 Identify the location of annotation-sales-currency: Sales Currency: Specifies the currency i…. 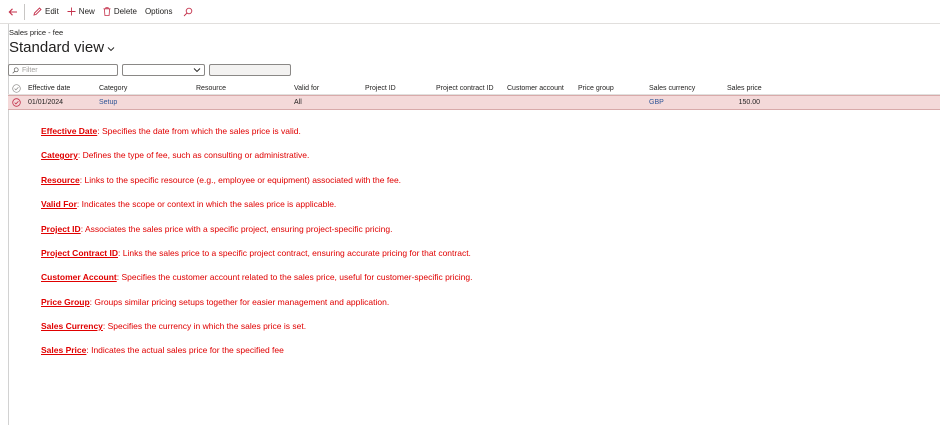
(173, 326).